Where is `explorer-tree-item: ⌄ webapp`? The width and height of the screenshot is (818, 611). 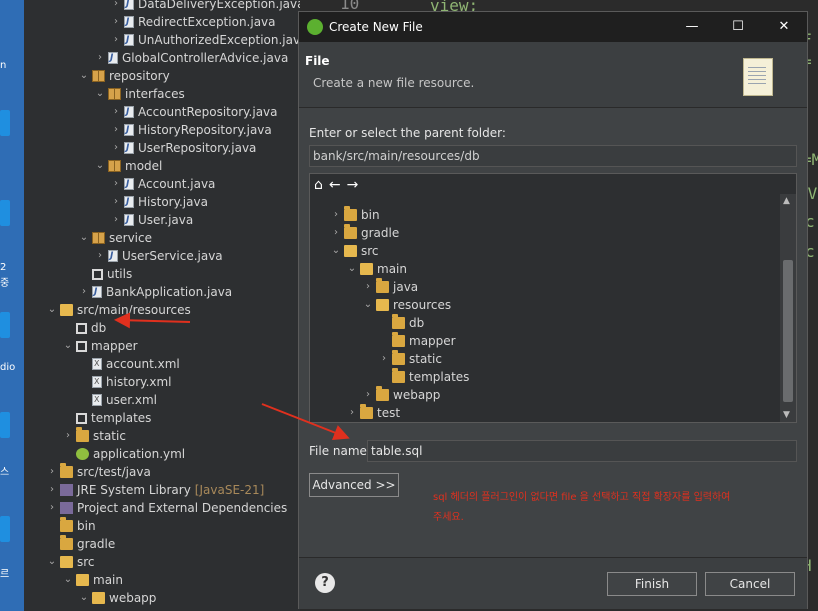
explorer-tree-item: ⌄ webapp is located at coordinates (117, 598).